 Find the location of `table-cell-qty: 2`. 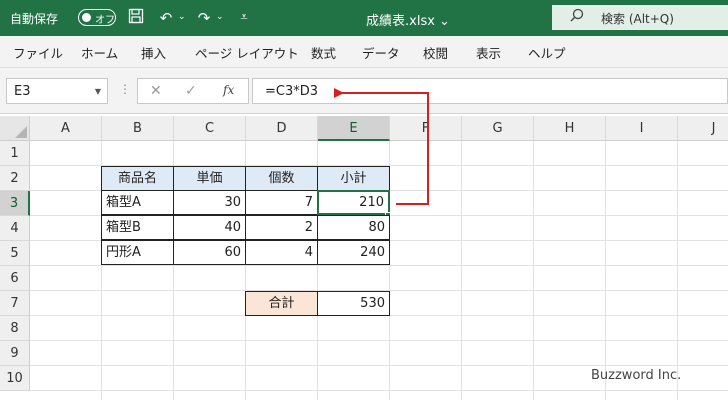

table-cell-qty: 2 is located at coordinates (281, 227).